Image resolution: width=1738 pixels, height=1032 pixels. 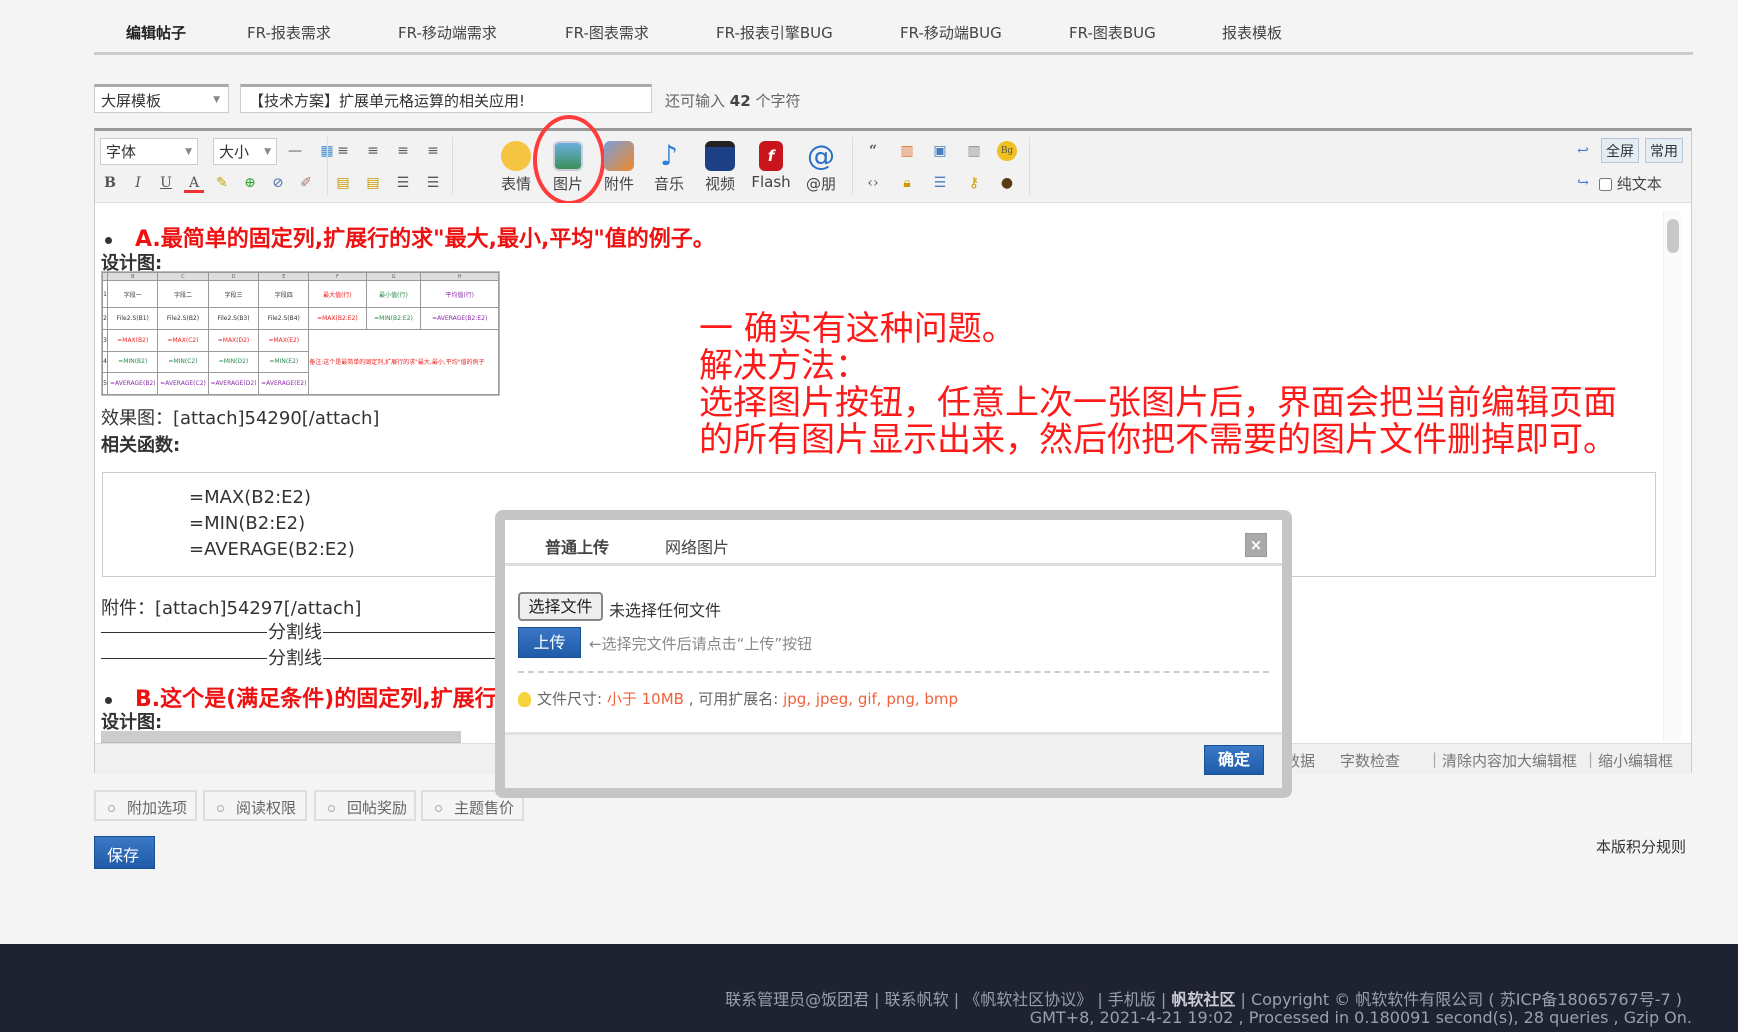 I want to click on tab-web-image: 网络图片, so click(x=697, y=546).